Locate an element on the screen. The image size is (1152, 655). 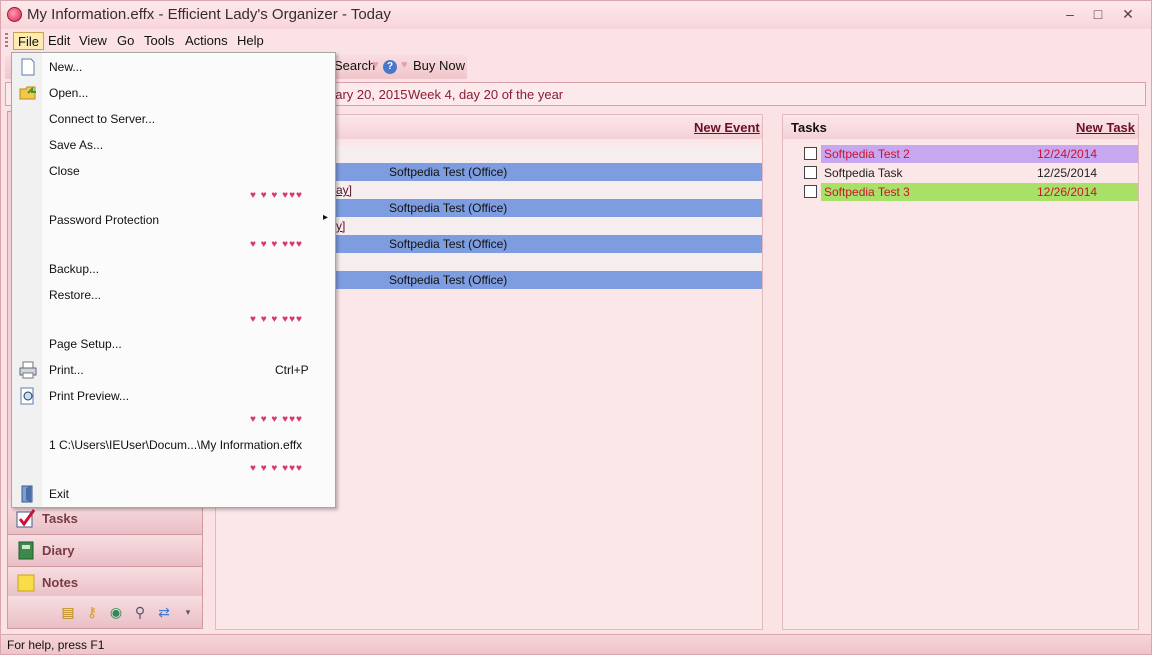
exit-door-icon is located at coordinates (27, 494).